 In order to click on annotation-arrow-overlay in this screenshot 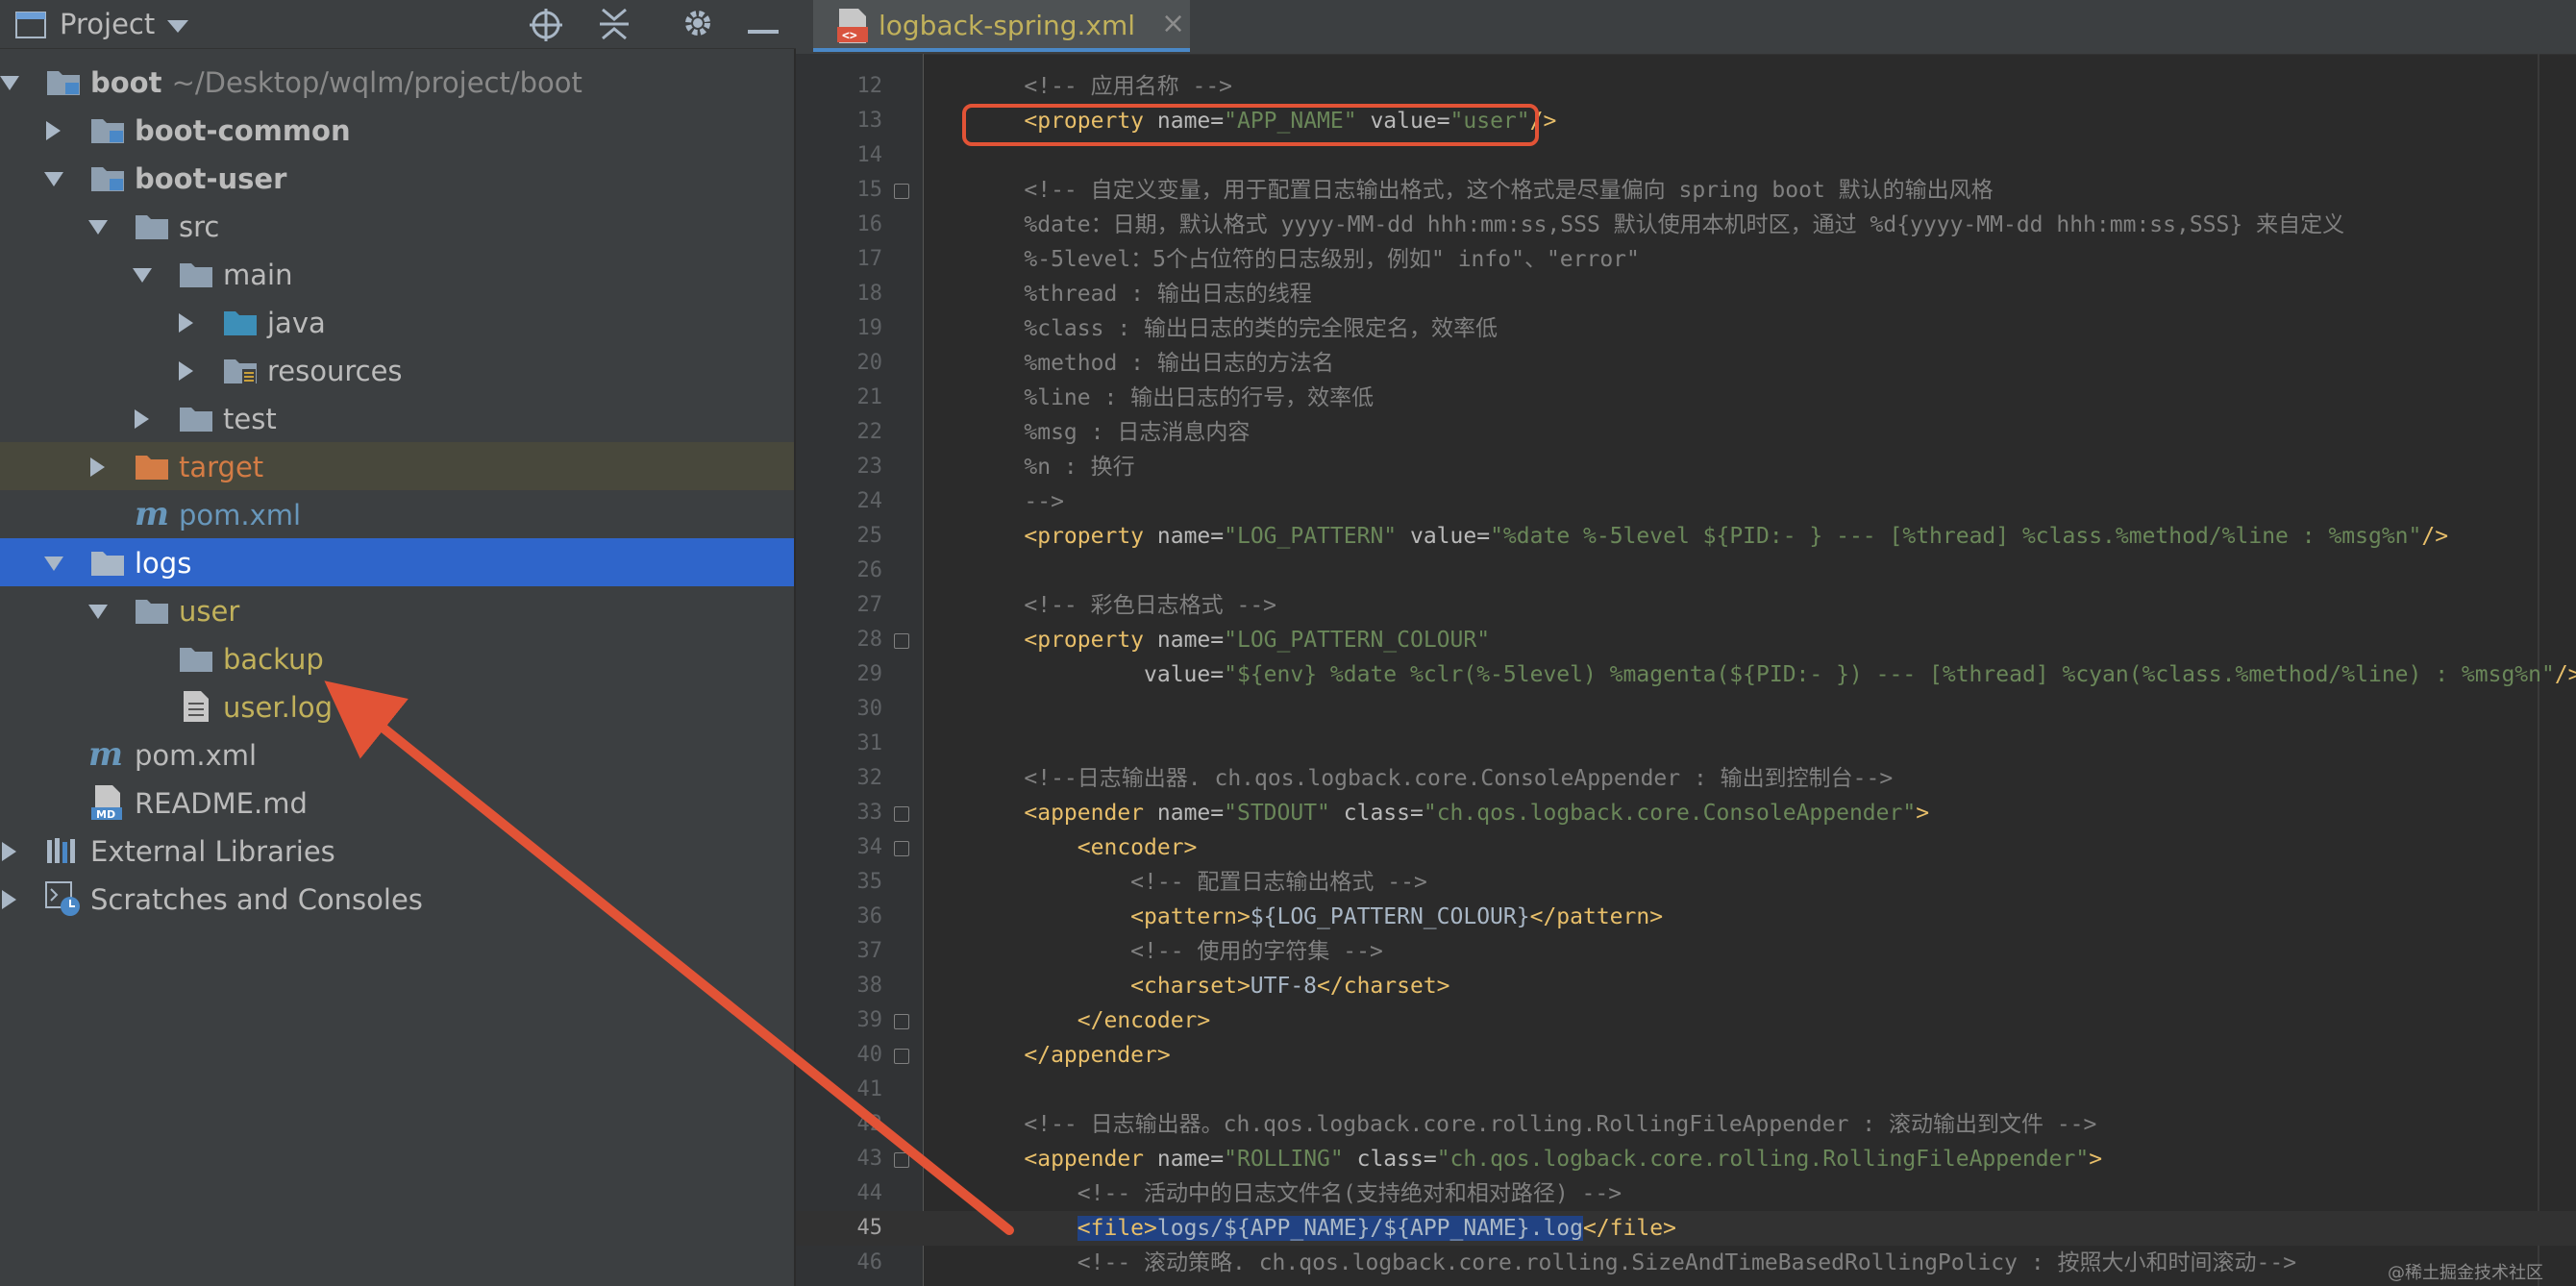, I will do `click(669, 957)`.